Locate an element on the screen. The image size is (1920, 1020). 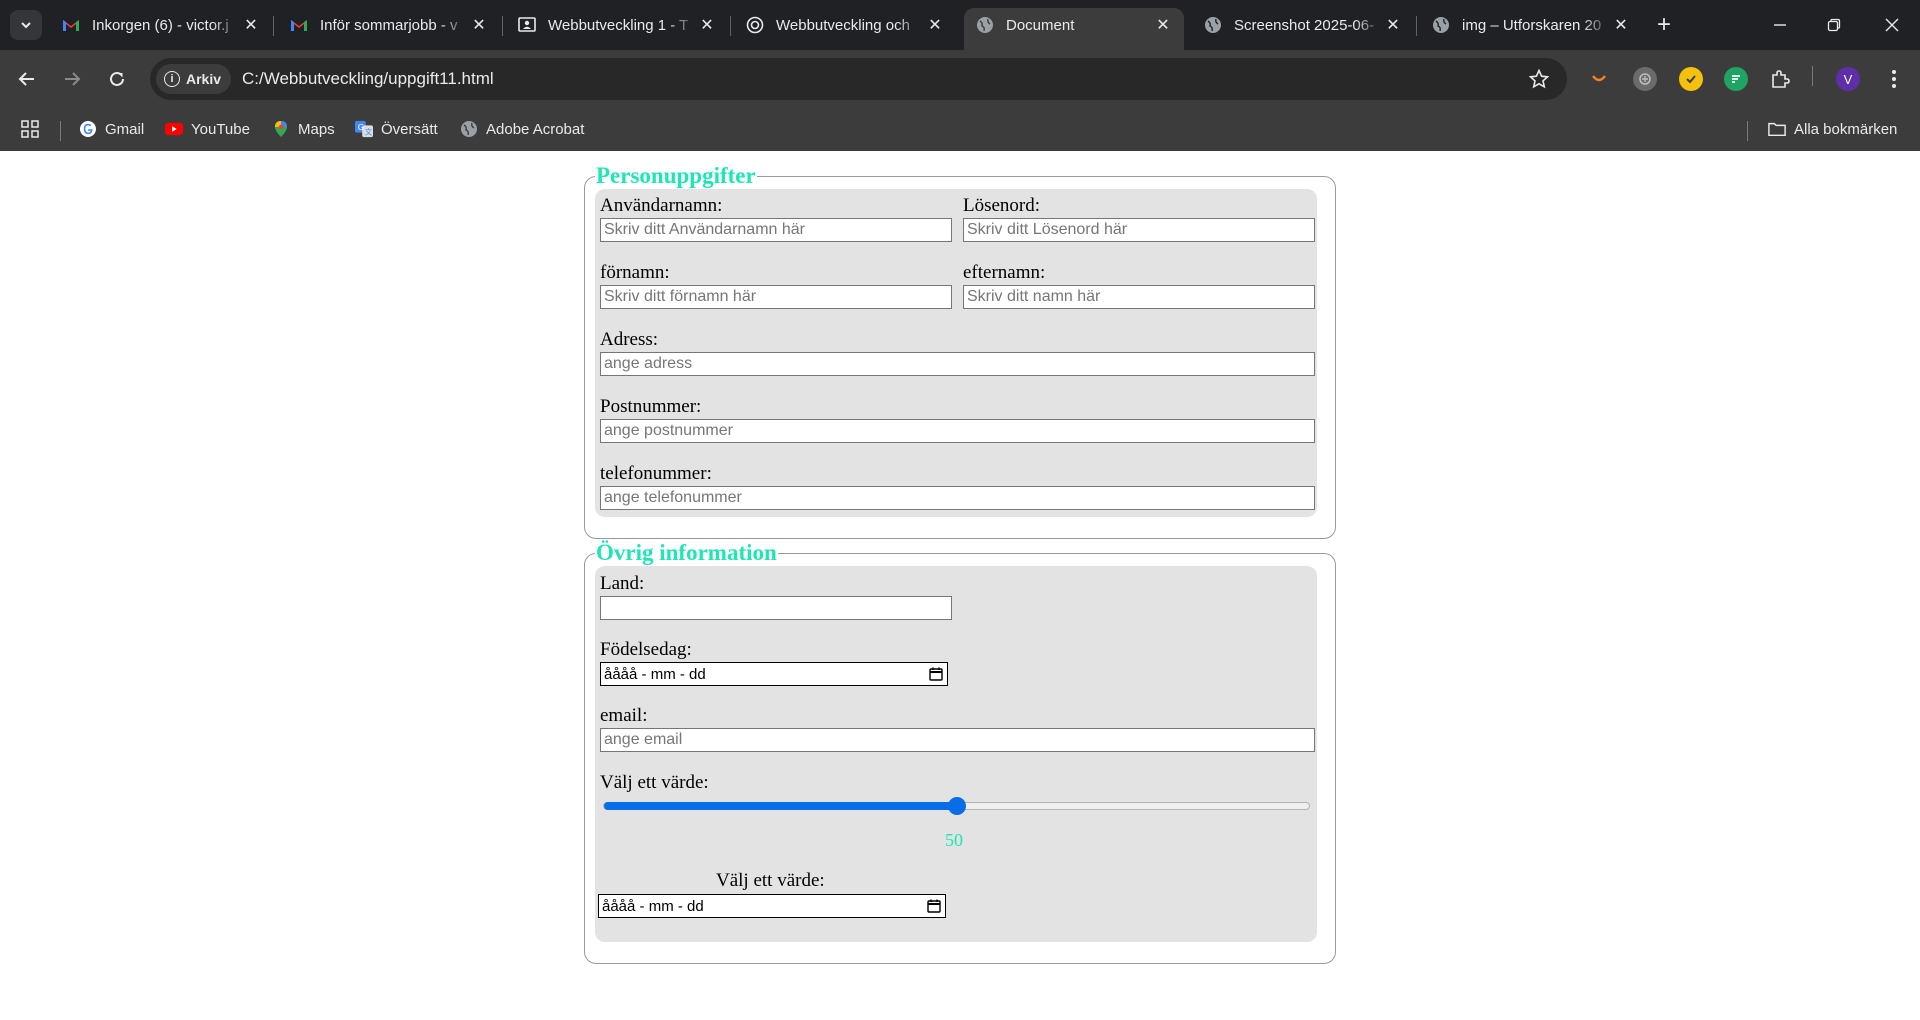
second-date-text: åååå - mm - dd is located at coordinates (653, 906).